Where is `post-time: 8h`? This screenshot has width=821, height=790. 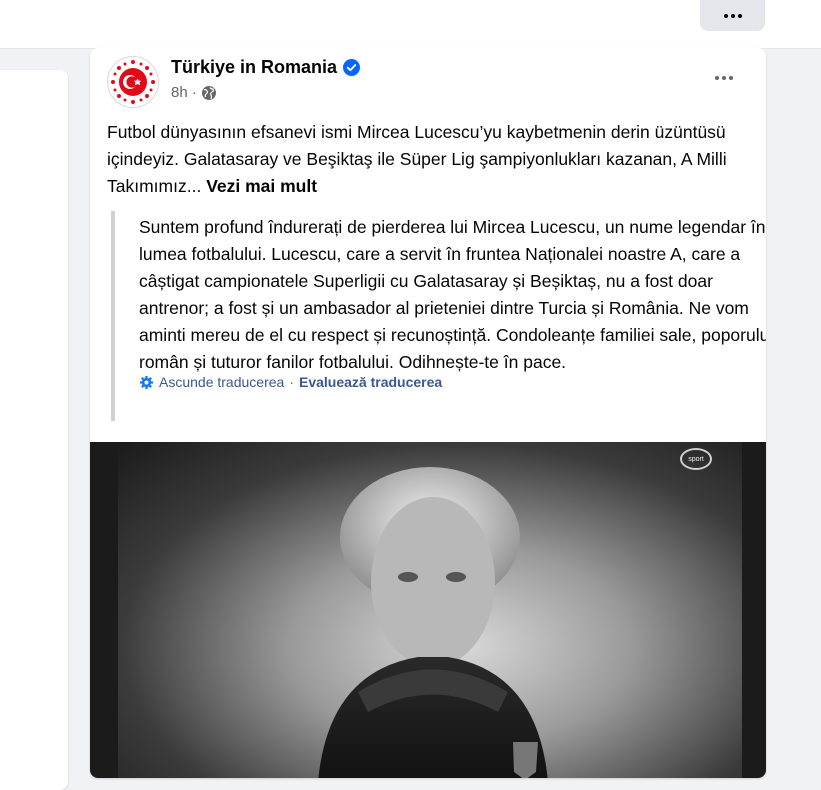 post-time: 8h is located at coordinates (179, 92).